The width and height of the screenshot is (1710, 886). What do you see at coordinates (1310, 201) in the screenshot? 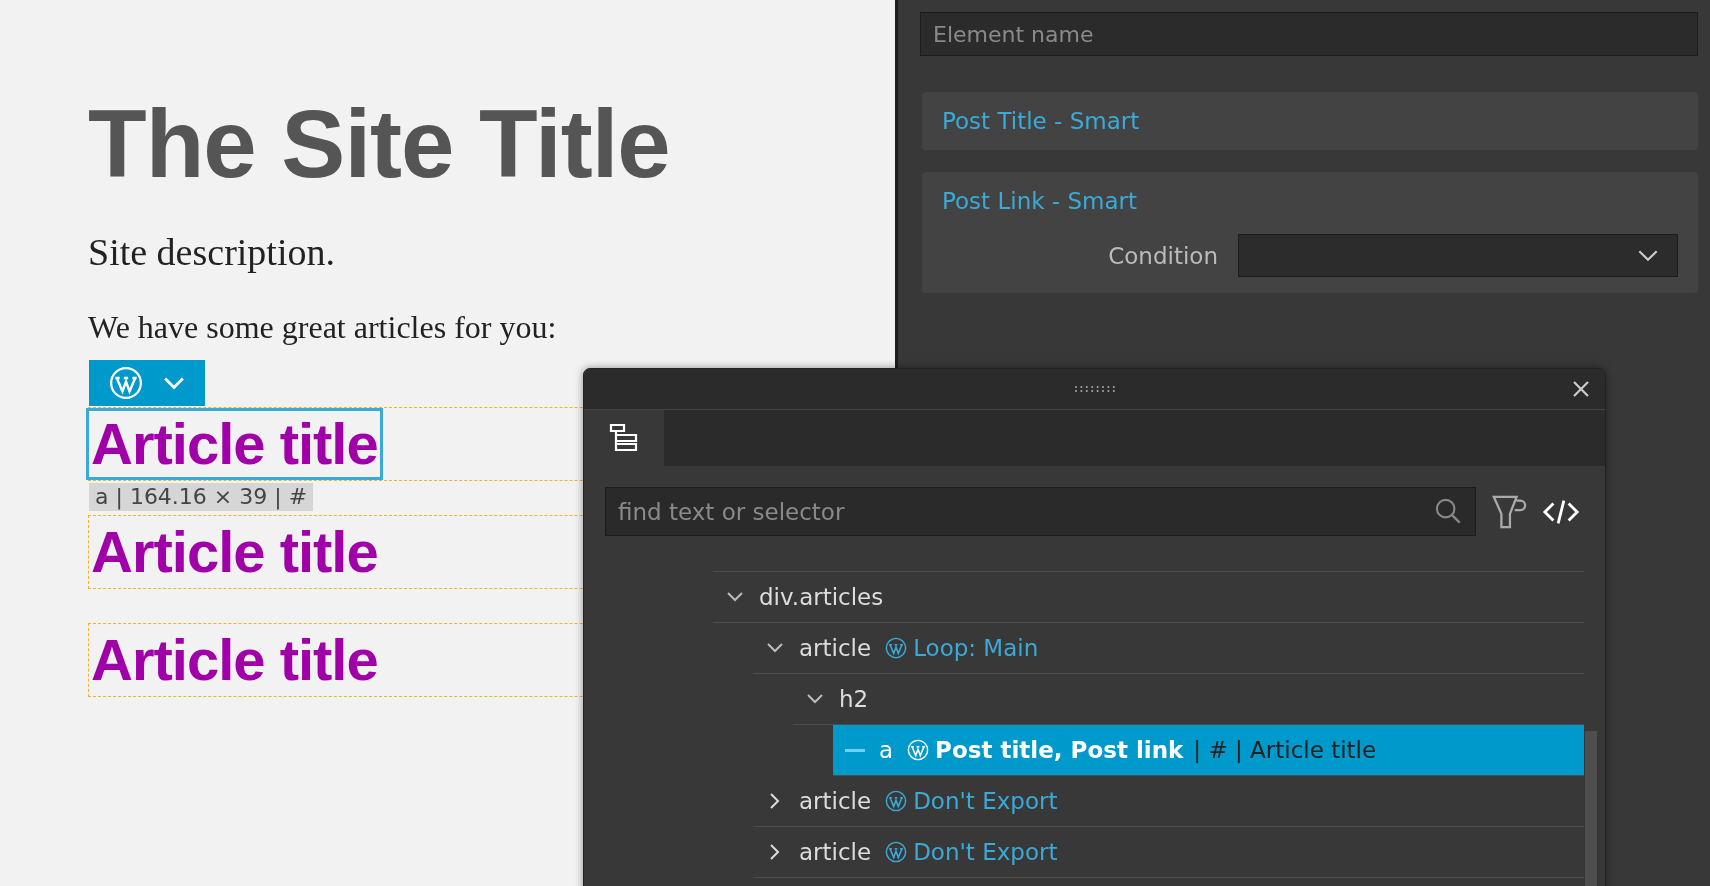
I see `smart-action-title: Post Link - Smart` at bounding box center [1310, 201].